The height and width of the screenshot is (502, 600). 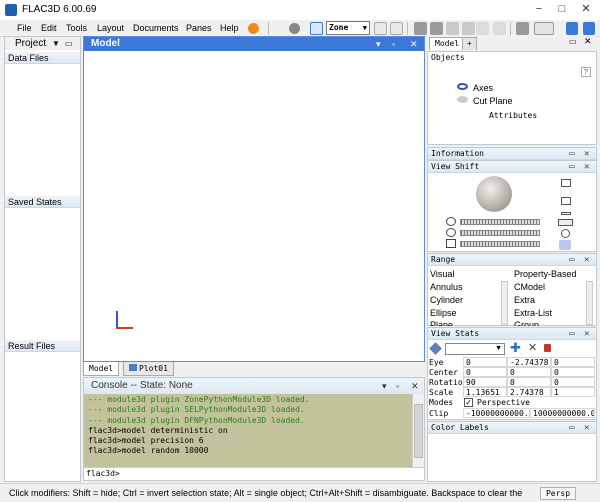 What do you see at coordinates (49, 28) in the screenshot?
I see `menu-edit: Edit` at bounding box center [49, 28].